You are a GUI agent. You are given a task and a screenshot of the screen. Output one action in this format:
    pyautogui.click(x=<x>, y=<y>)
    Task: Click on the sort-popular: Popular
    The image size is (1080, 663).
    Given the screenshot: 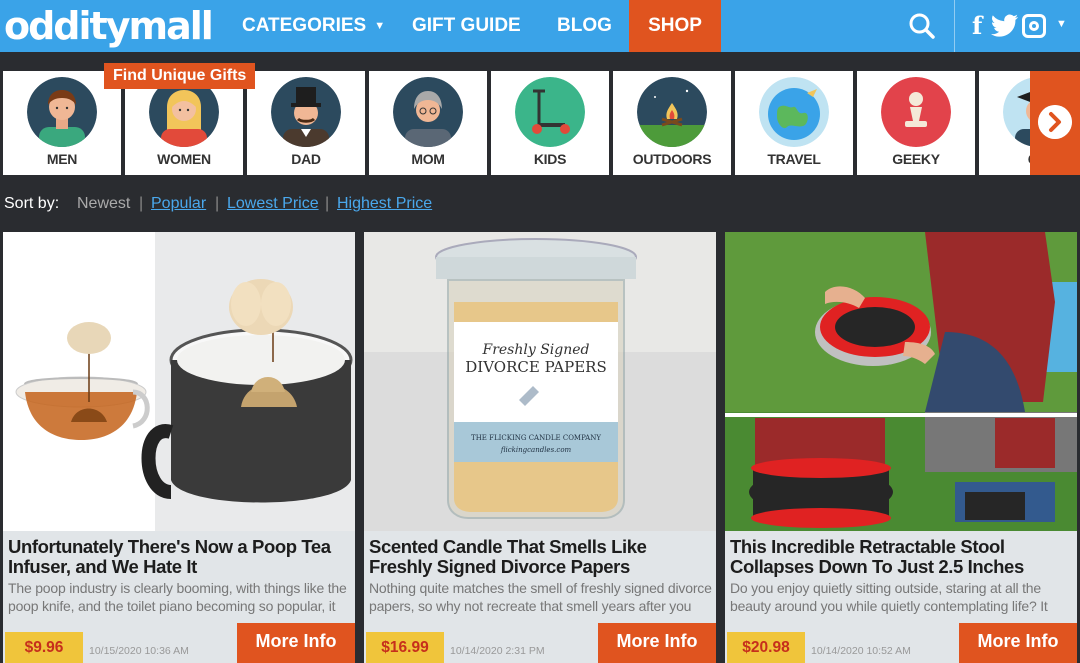 What is the action you would take?
    pyautogui.click(x=178, y=204)
    